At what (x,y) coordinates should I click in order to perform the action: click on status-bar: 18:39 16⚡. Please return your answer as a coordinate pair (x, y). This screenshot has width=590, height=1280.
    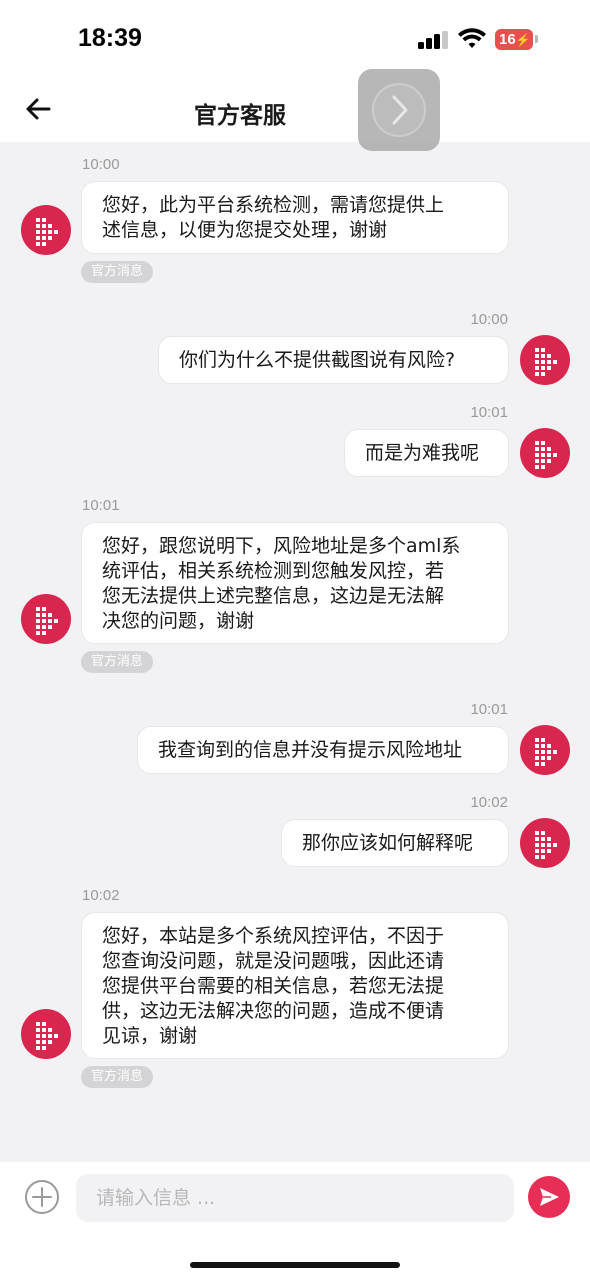
    Looking at the image, I should click on (295, 37).